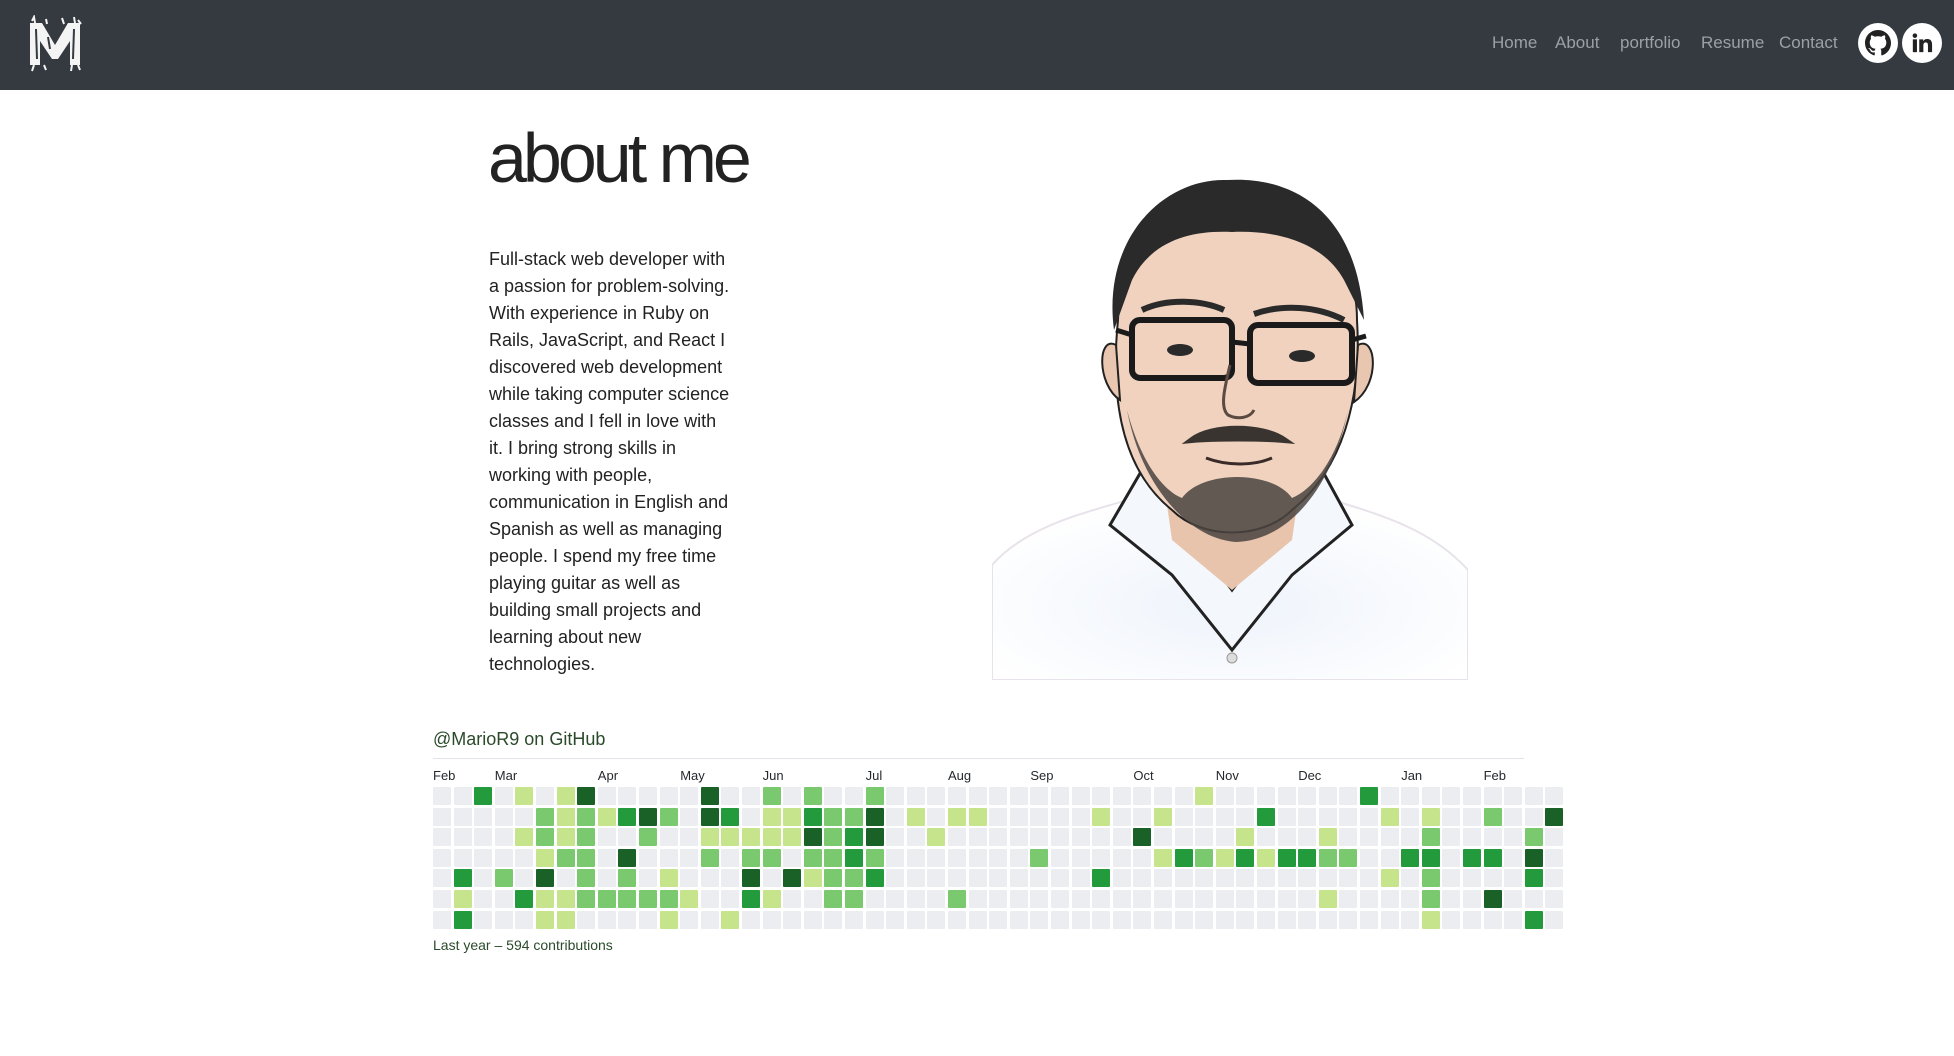 The height and width of the screenshot is (1056, 1954). Describe the element at coordinates (1732, 43) in the screenshot. I see `nav-link-resume: Resume` at that location.